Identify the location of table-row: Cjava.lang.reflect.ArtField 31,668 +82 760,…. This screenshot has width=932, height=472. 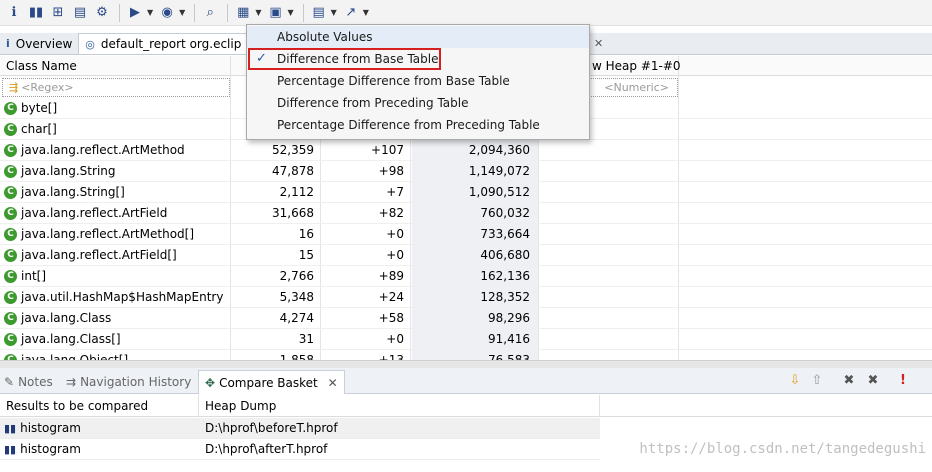
(466, 213).